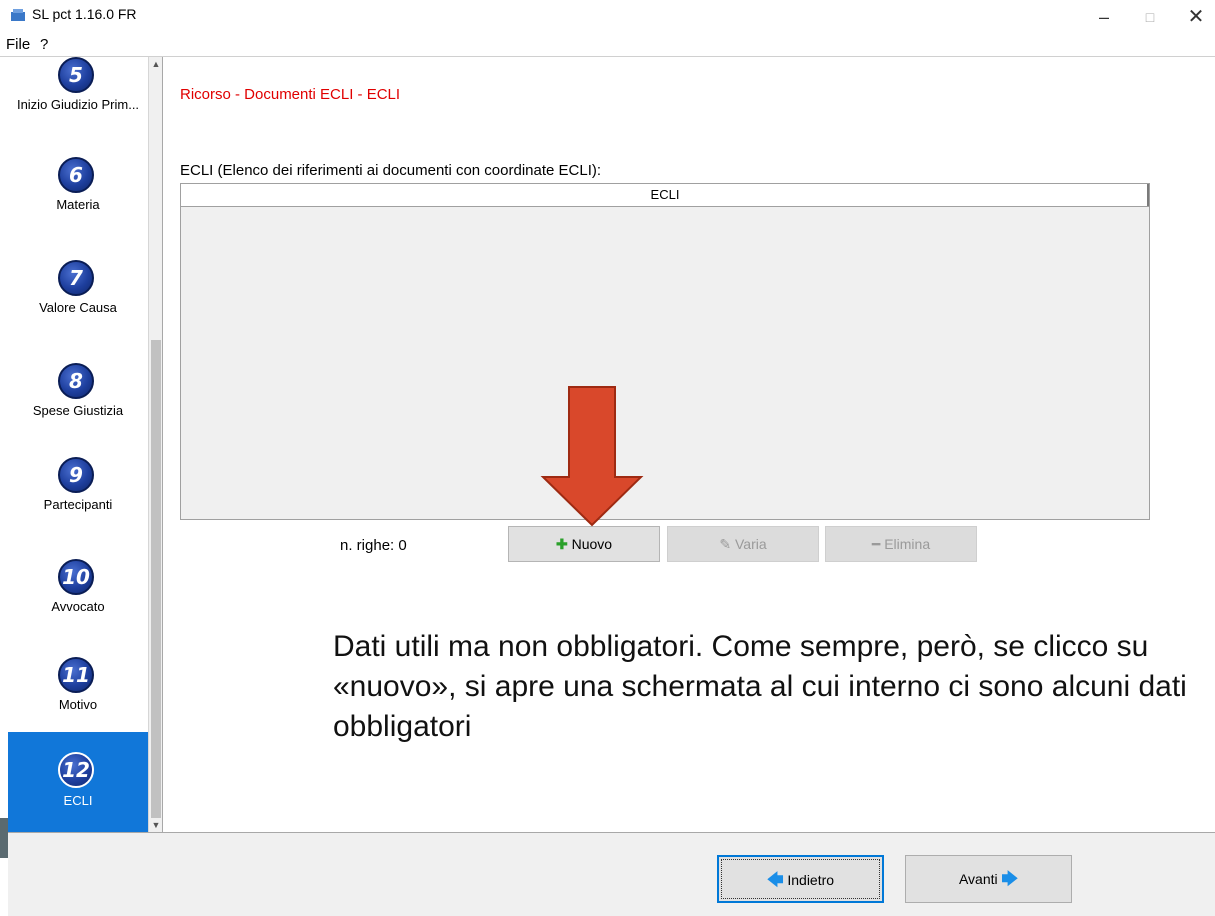 The height and width of the screenshot is (916, 1215). Describe the element at coordinates (907, 544) in the screenshot. I see `delete-button-label: Elimina` at that location.